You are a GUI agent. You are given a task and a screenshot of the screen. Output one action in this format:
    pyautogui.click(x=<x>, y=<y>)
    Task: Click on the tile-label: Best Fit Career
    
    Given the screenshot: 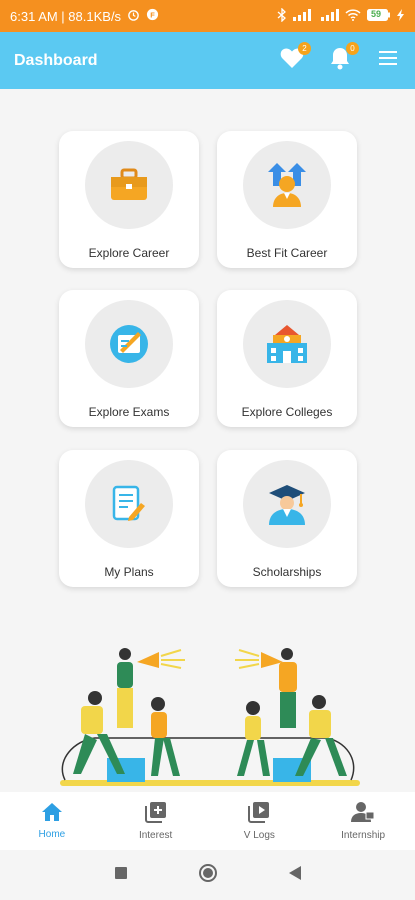 What is the action you would take?
    pyautogui.click(x=287, y=253)
    